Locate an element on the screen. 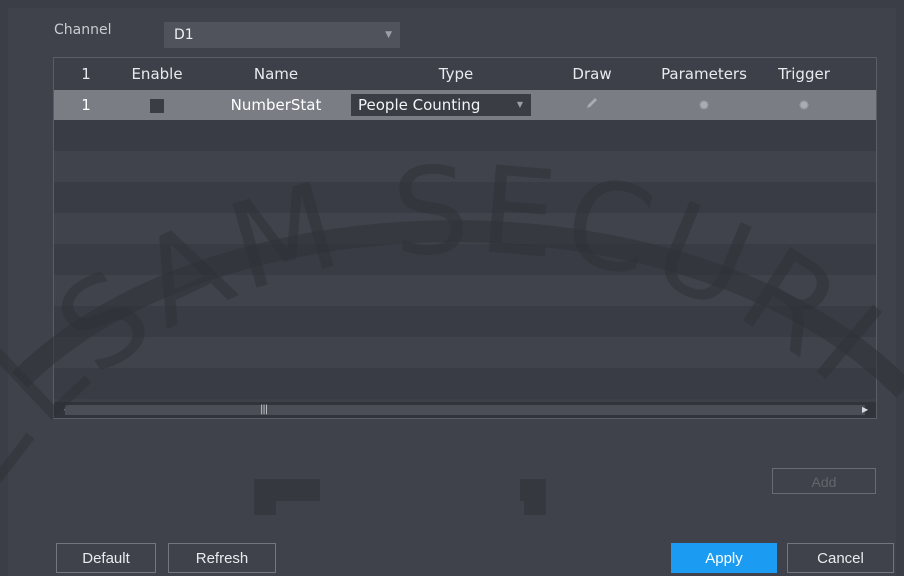  row-index: 1 is located at coordinates (86, 105).